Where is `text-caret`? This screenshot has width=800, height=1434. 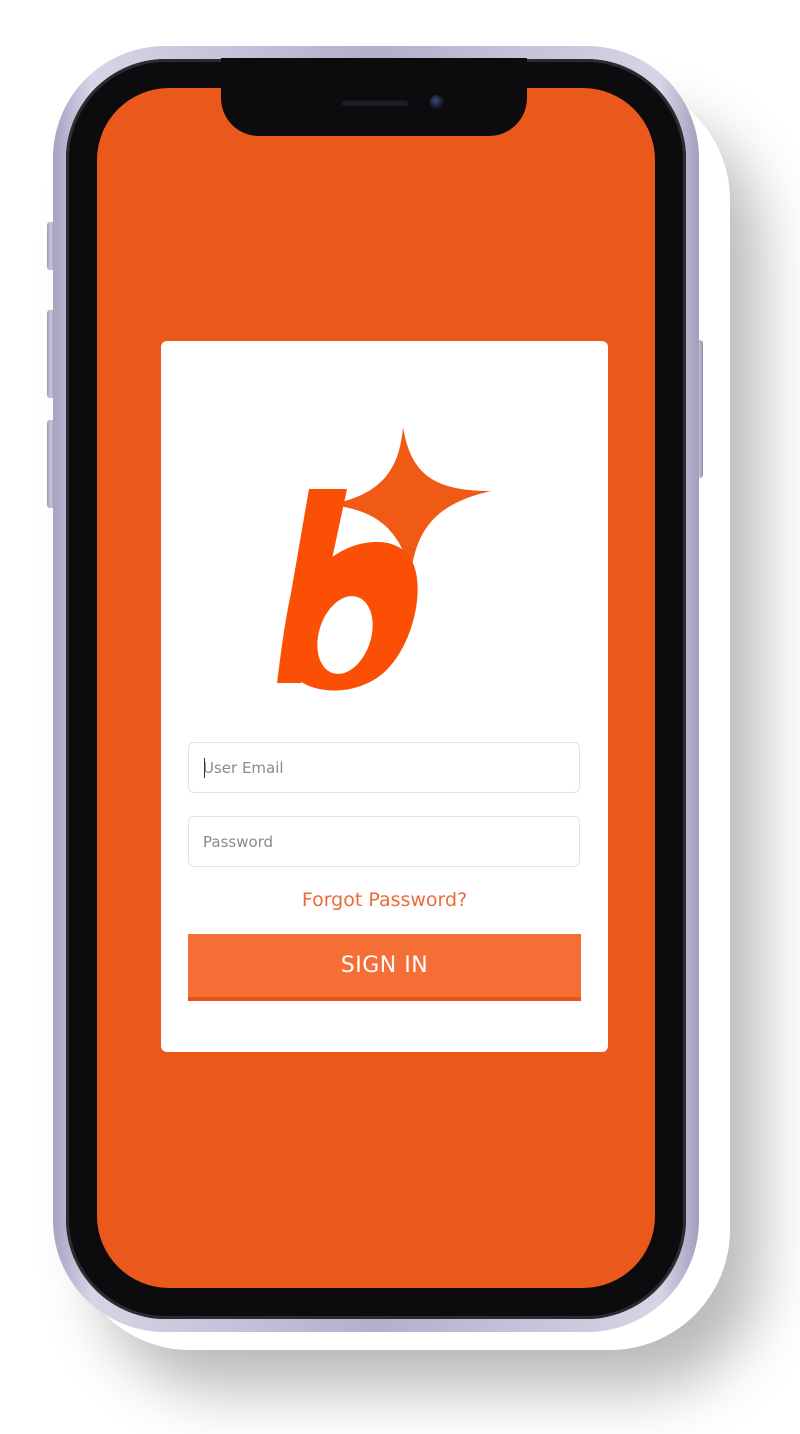 text-caret is located at coordinates (204, 768).